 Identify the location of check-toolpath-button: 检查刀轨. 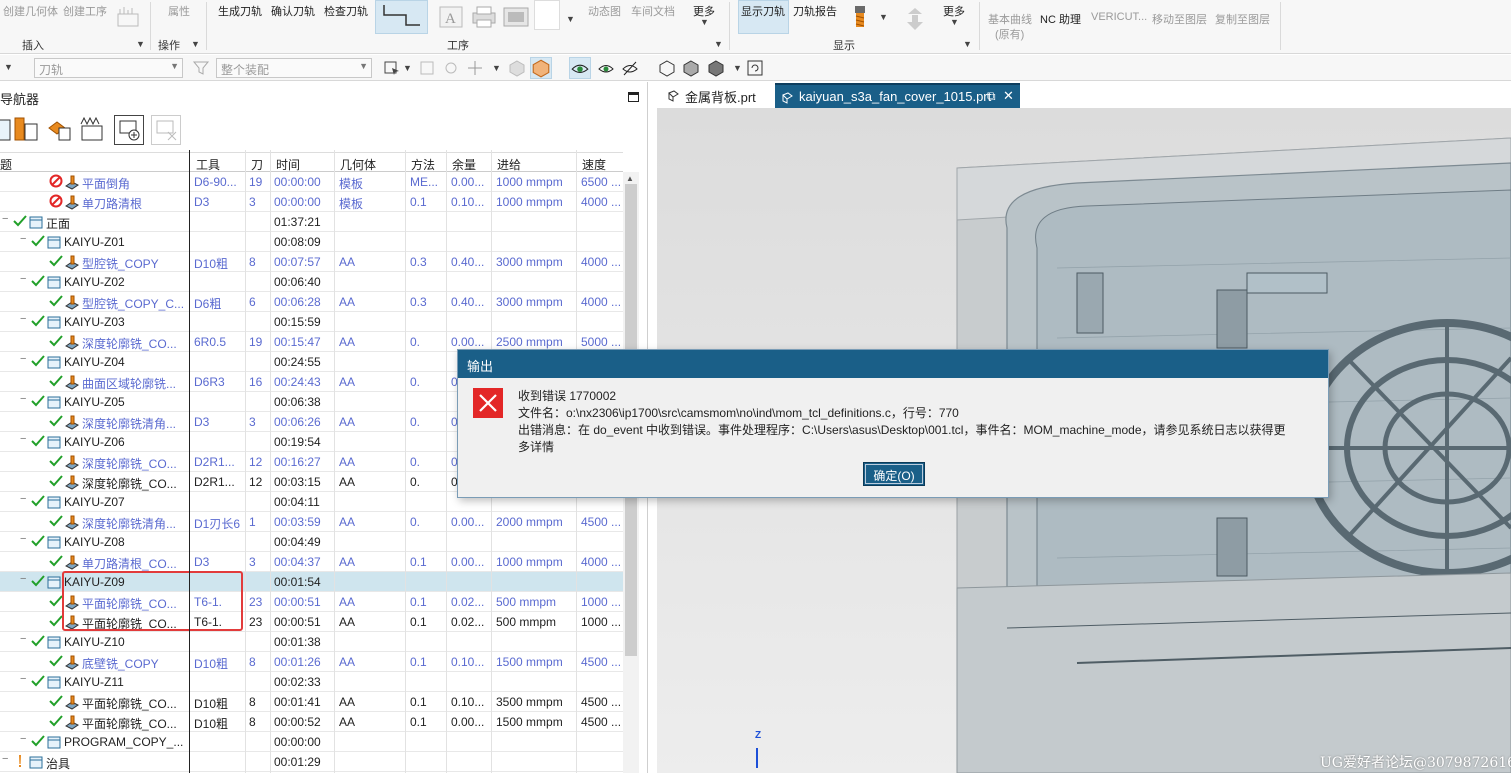
(346, 11).